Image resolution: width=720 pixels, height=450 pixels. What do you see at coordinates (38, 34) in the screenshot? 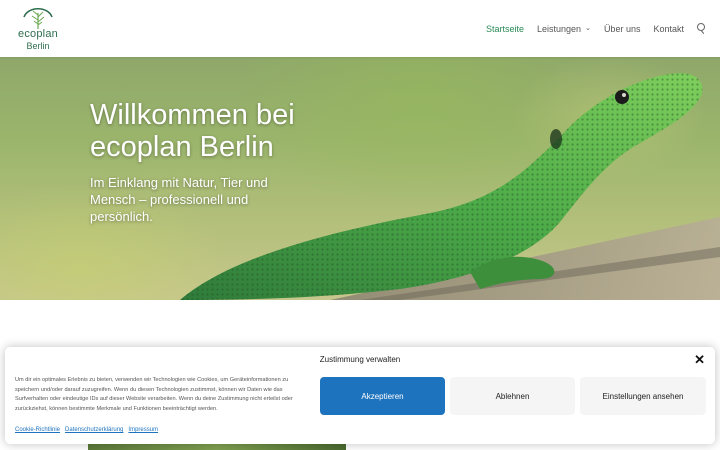
I see `logo-wordmark: ecoplan` at bounding box center [38, 34].